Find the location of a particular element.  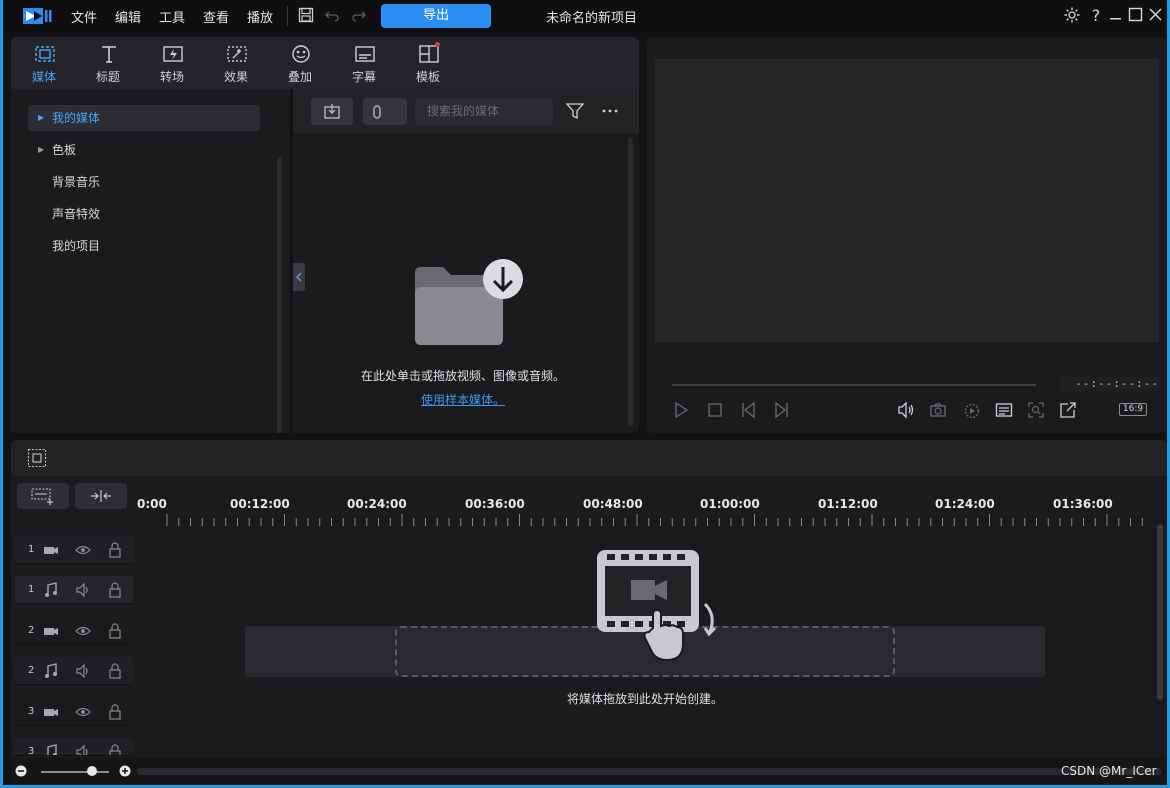

menu-play: 播放 is located at coordinates (260, 16).